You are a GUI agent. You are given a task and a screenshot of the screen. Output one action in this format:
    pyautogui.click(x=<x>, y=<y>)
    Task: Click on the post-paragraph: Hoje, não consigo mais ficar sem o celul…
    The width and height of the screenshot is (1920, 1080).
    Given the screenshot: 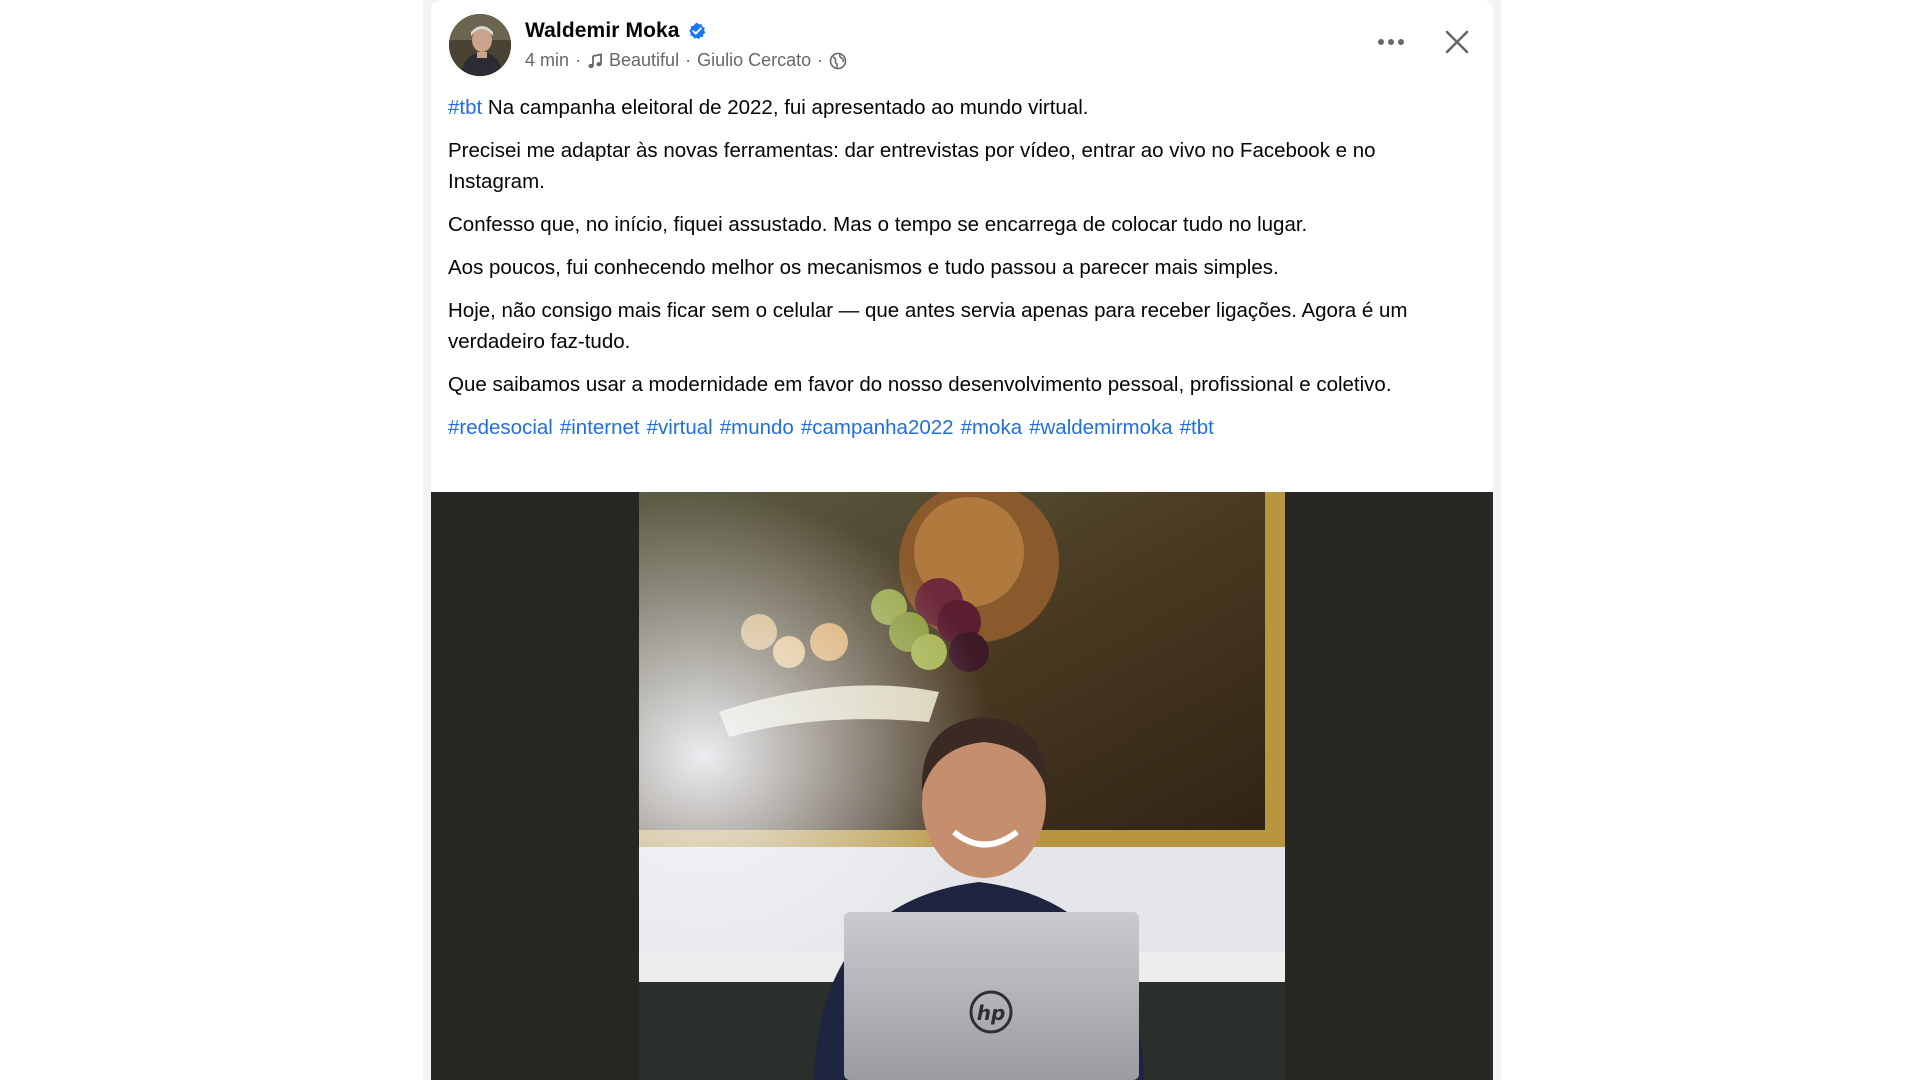 What is the action you would take?
    pyautogui.click(x=928, y=326)
    